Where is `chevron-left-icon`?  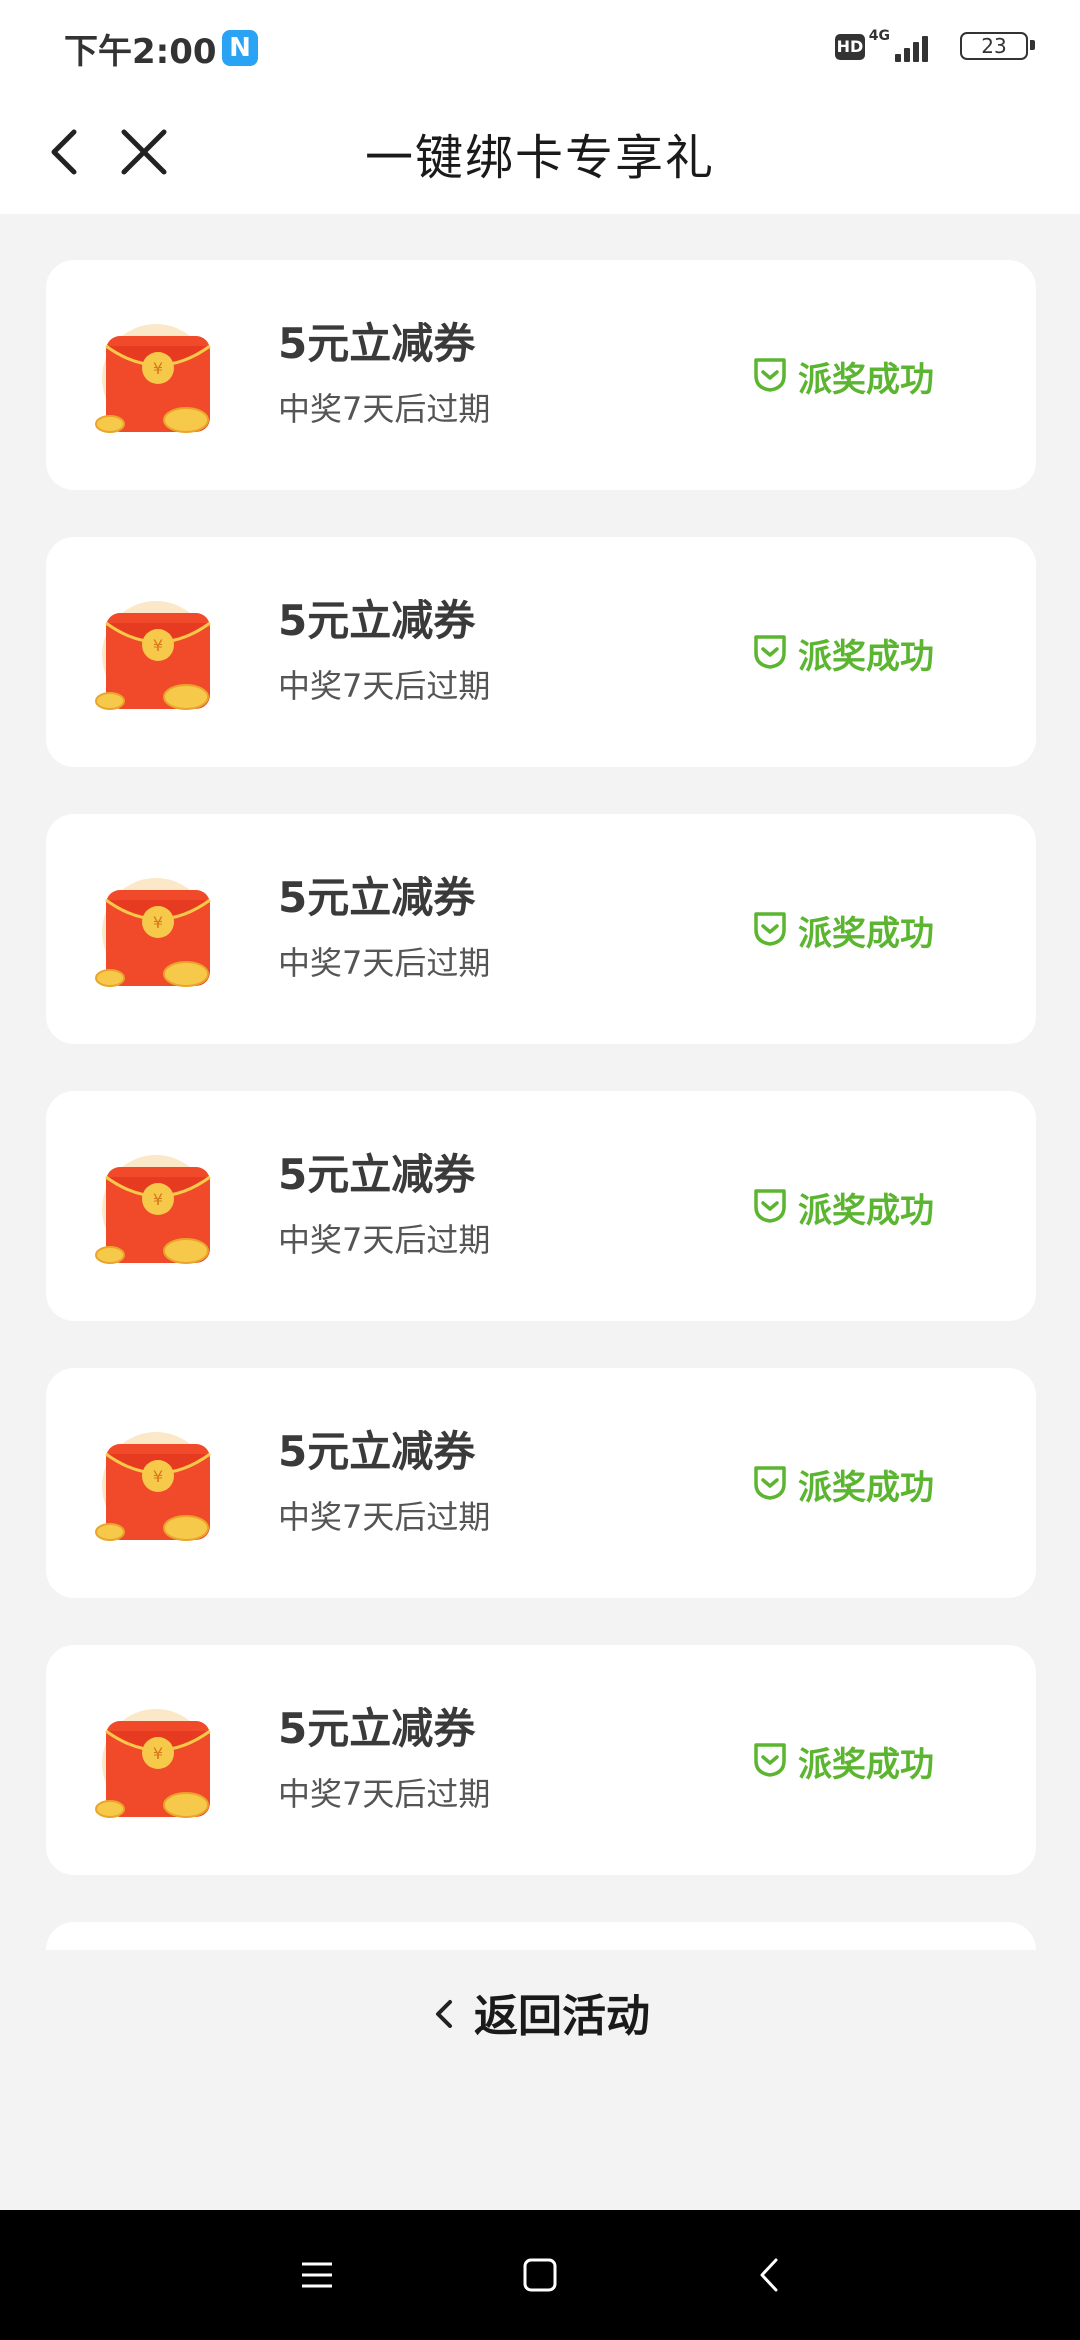
chevron-left-icon is located at coordinates (444, 2014).